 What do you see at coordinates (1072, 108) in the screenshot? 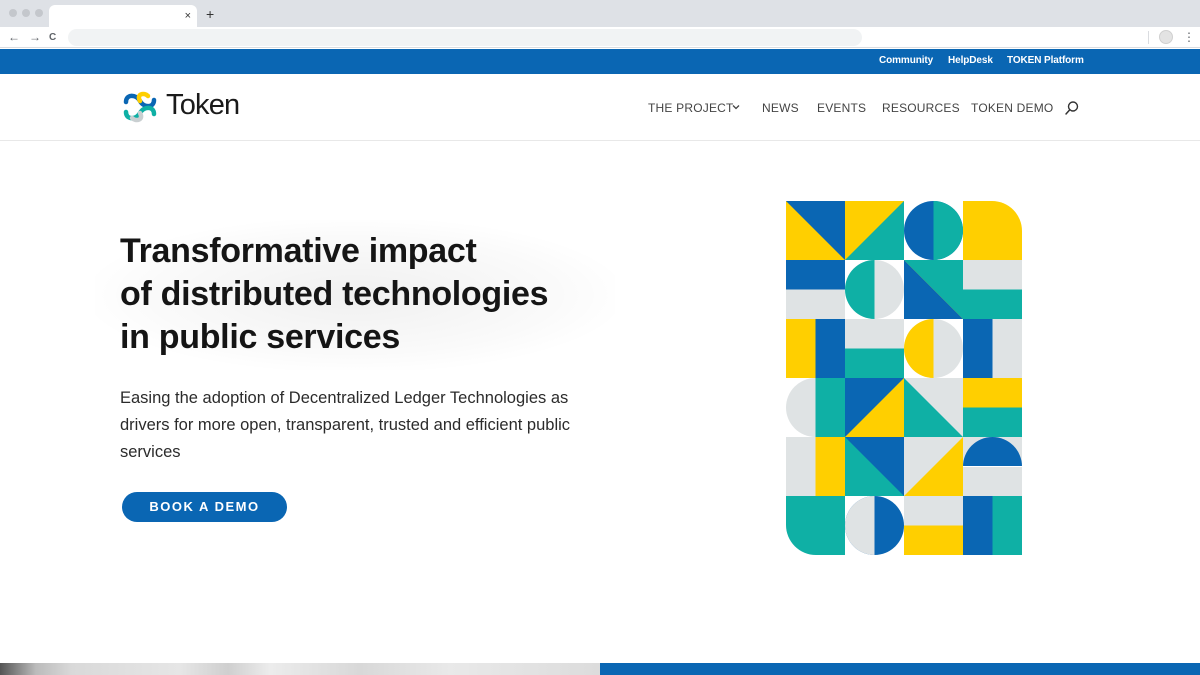
I see `search-icon` at bounding box center [1072, 108].